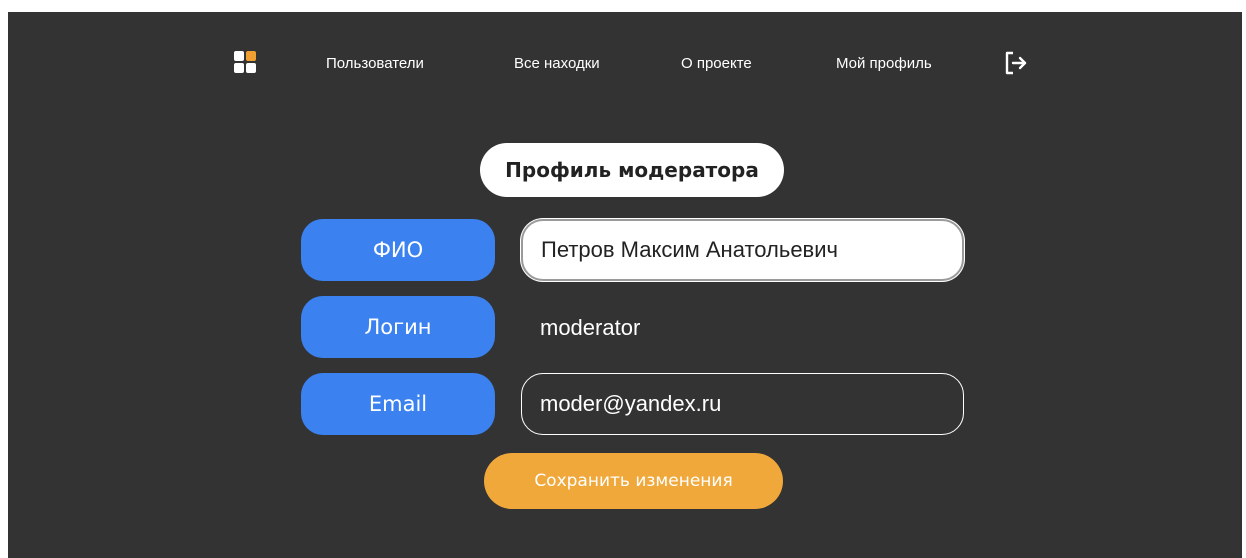  I want to click on apps-grid-icon, so click(246, 63).